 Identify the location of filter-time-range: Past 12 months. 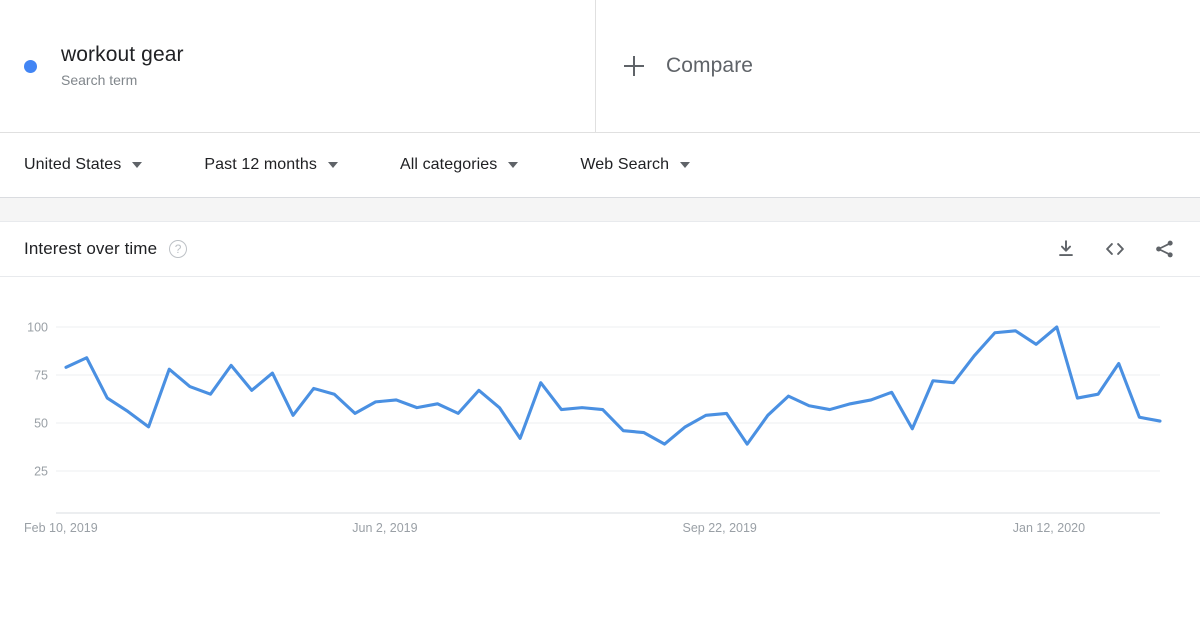
(271, 165).